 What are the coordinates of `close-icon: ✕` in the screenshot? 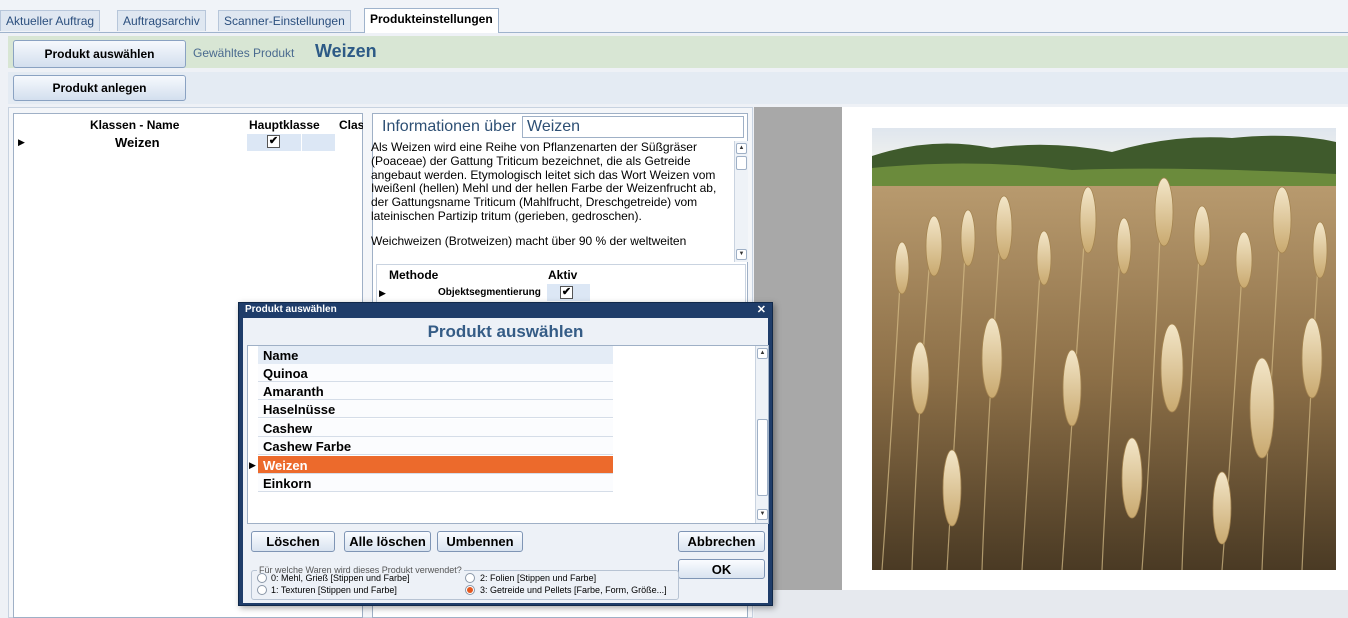 It's located at (761, 309).